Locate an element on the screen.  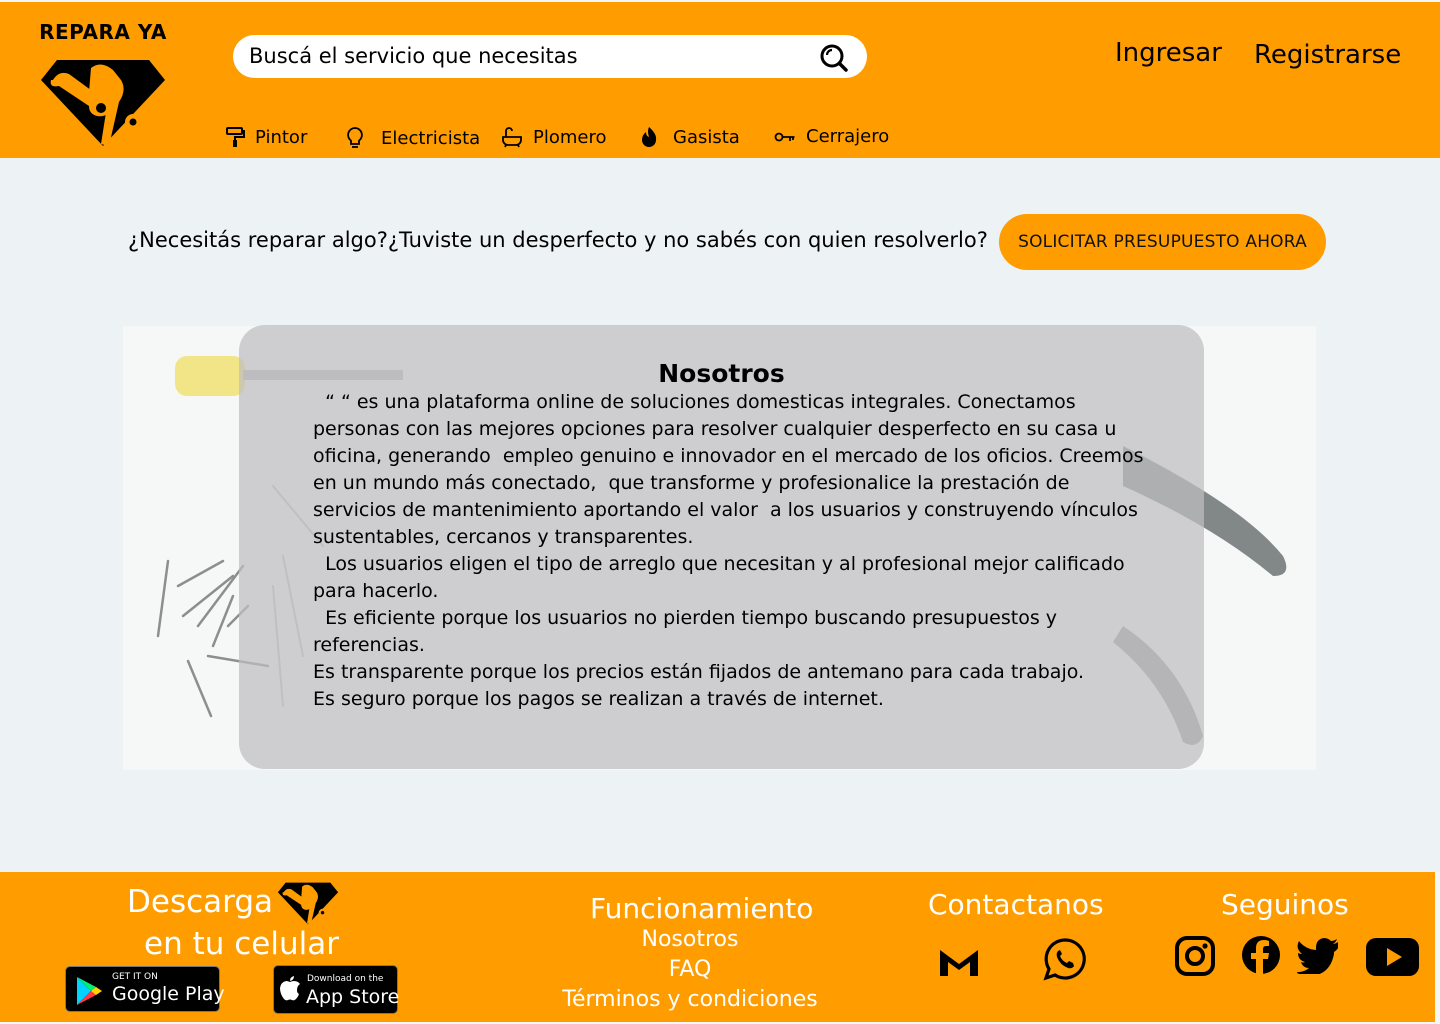
google-play-icon is located at coordinates (89, 993).